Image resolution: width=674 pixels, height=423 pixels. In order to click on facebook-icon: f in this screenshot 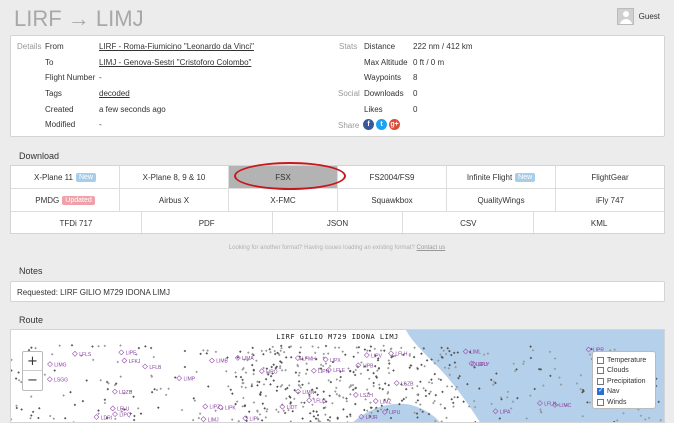, I will do `click(368, 124)`.